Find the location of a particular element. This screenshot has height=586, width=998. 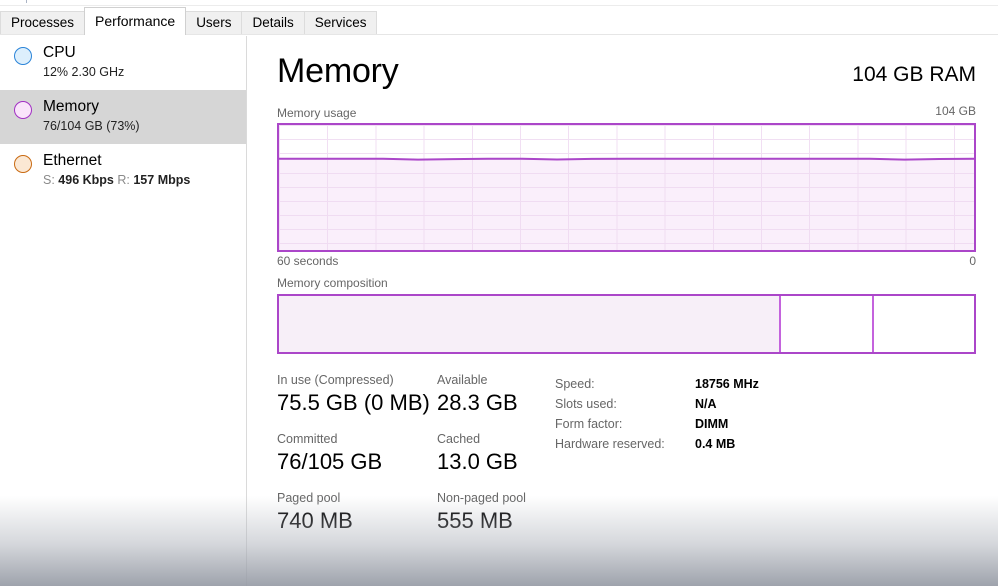

graph-axis-left-label: 60 seconds is located at coordinates (308, 261).